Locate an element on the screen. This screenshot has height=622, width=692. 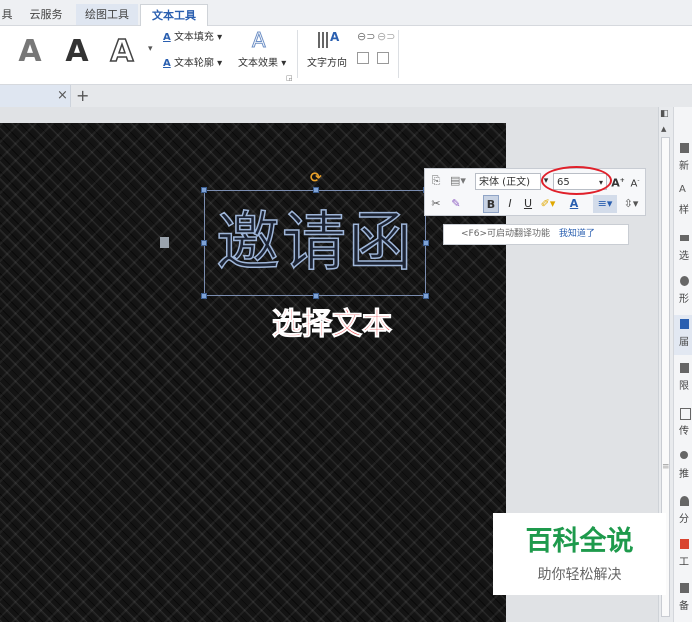
close-icon: × is located at coordinates (62, 95).